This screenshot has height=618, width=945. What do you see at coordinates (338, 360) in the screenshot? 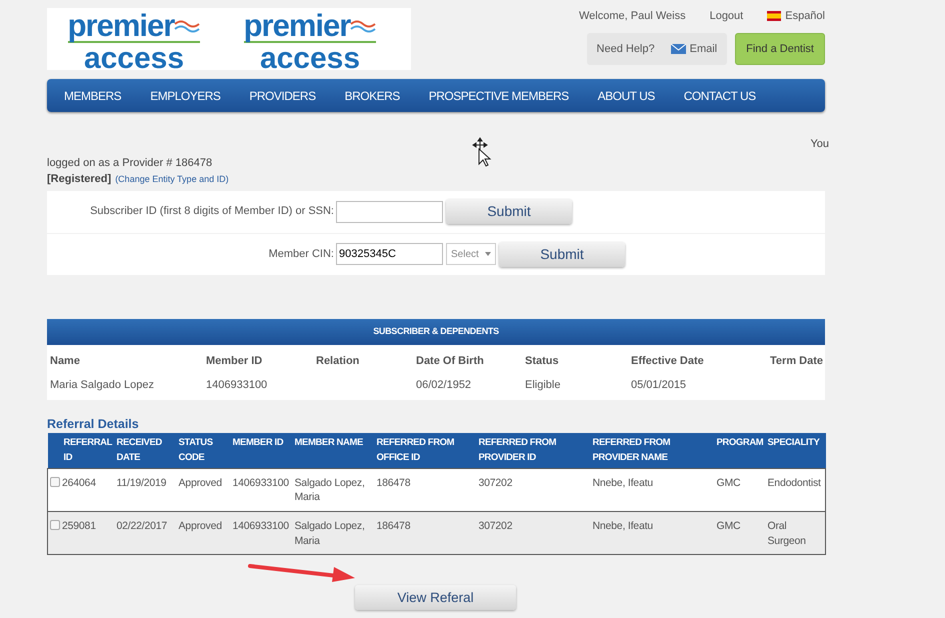
I see `column-header: Relation` at bounding box center [338, 360].